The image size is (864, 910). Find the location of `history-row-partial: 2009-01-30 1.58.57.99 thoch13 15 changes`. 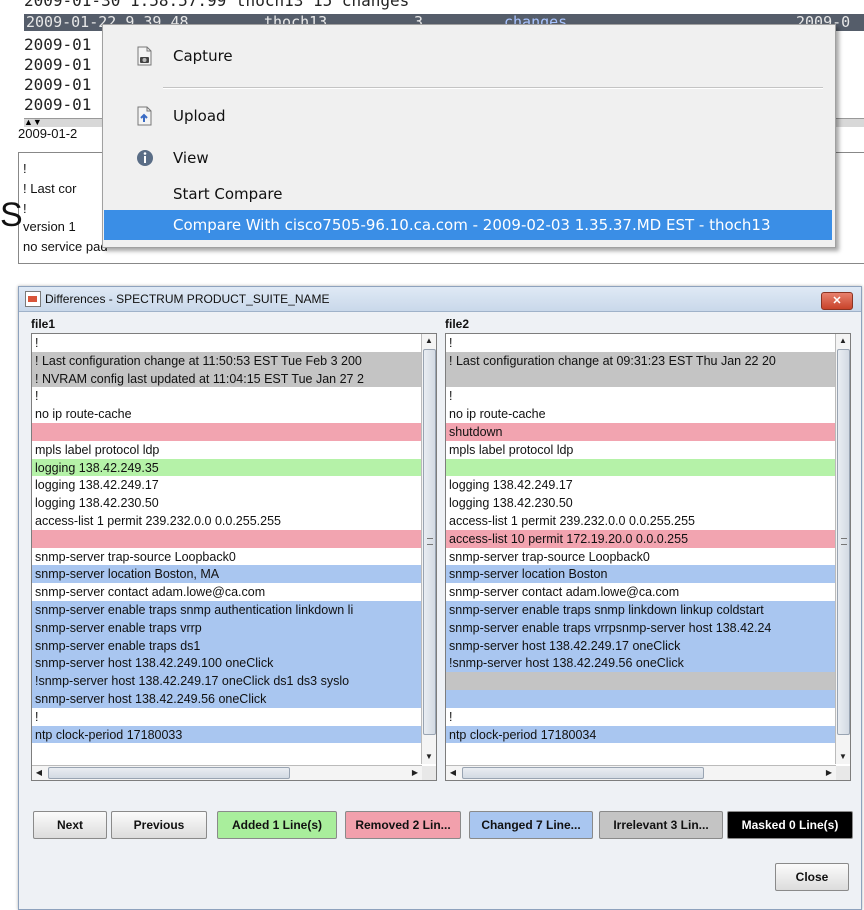

history-row-partial: 2009-01-30 1.58.57.99 thoch13 15 changes is located at coordinates (216, 5).